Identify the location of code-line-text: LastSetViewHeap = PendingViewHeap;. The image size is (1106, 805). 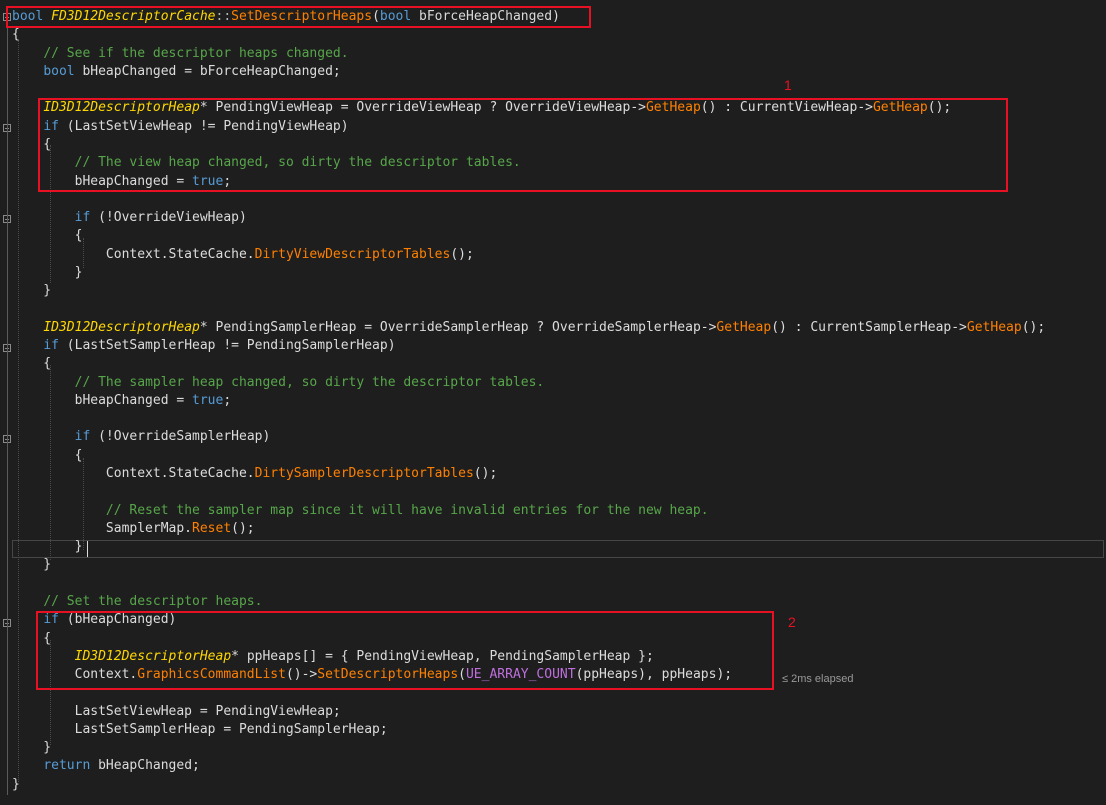
(176, 712).